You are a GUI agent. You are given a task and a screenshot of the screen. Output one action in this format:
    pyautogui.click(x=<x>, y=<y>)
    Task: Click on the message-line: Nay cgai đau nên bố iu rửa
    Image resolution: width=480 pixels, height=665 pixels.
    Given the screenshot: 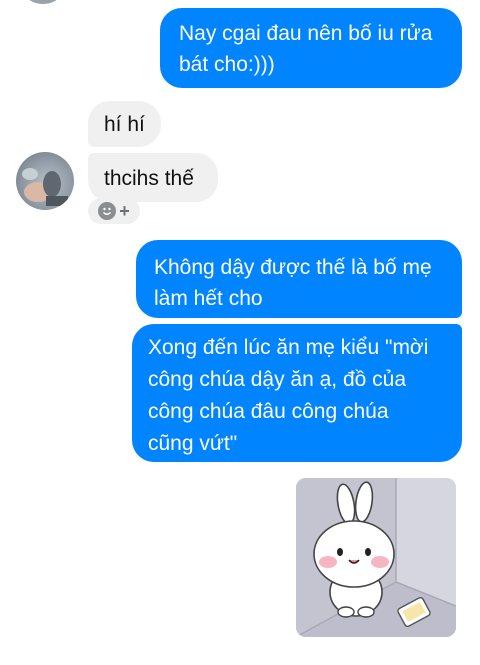 What is the action you would take?
    pyautogui.click(x=306, y=33)
    